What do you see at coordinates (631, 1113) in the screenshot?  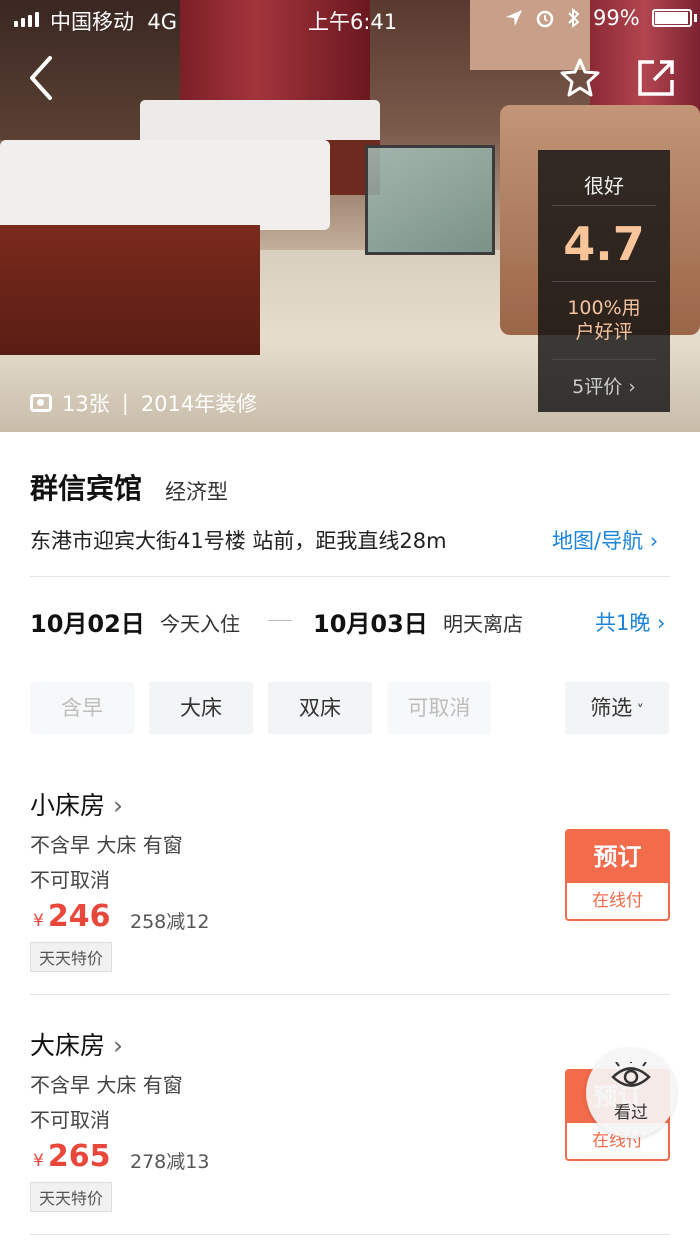 I see `viewed-label: 看过` at bounding box center [631, 1113].